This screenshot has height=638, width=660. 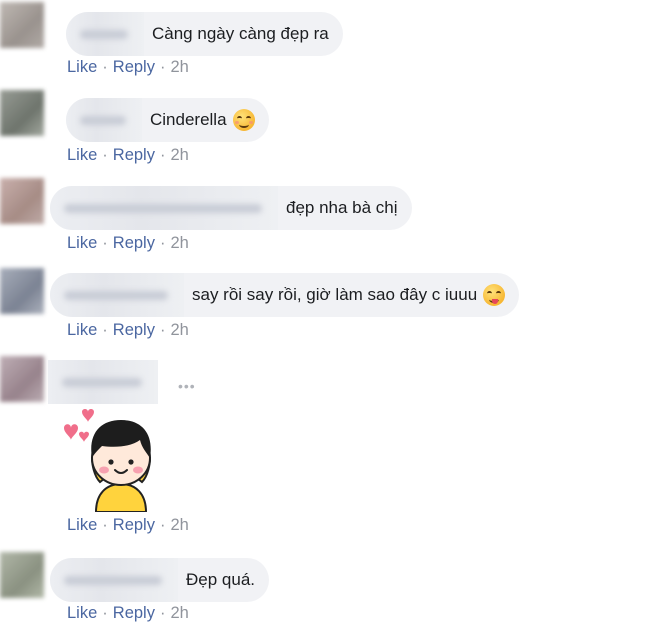 What do you see at coordinates (243, 120) in the screenshot?
I see `smiling-face-icon` at bounding box center [243, 120].